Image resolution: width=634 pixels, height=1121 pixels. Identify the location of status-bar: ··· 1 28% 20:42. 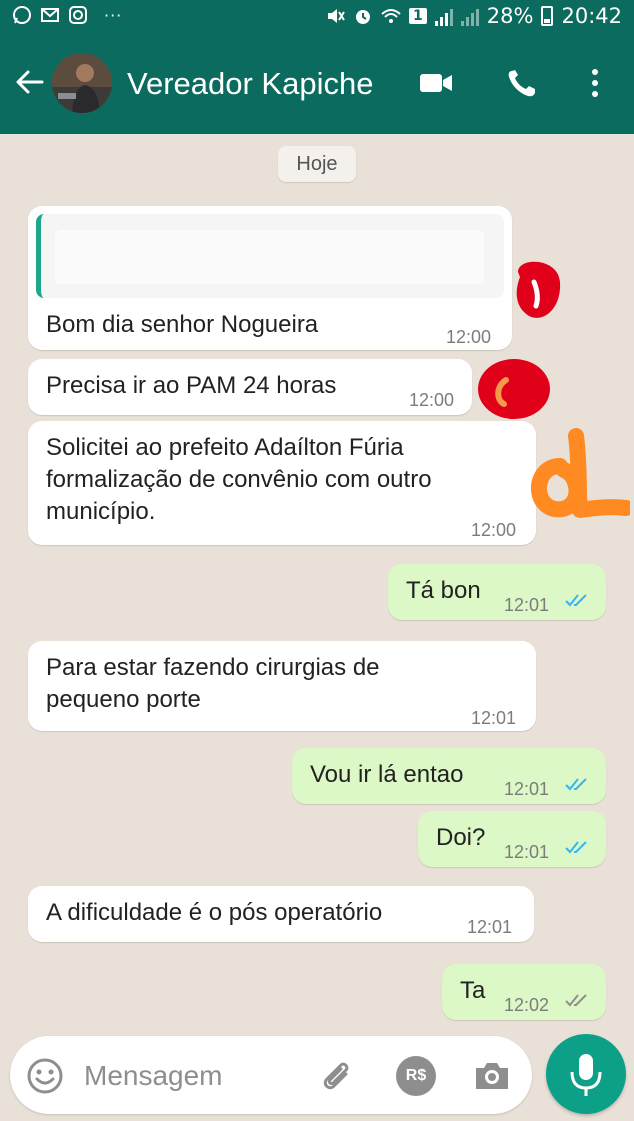
(317, 18).